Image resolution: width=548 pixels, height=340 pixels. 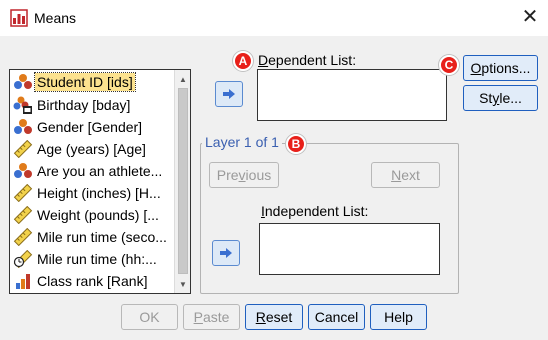 What do you see at coordinates (85, 82) in the screenshot?
I see `list-item-label: Student ID [ids]` at bounding box center [85, 82].